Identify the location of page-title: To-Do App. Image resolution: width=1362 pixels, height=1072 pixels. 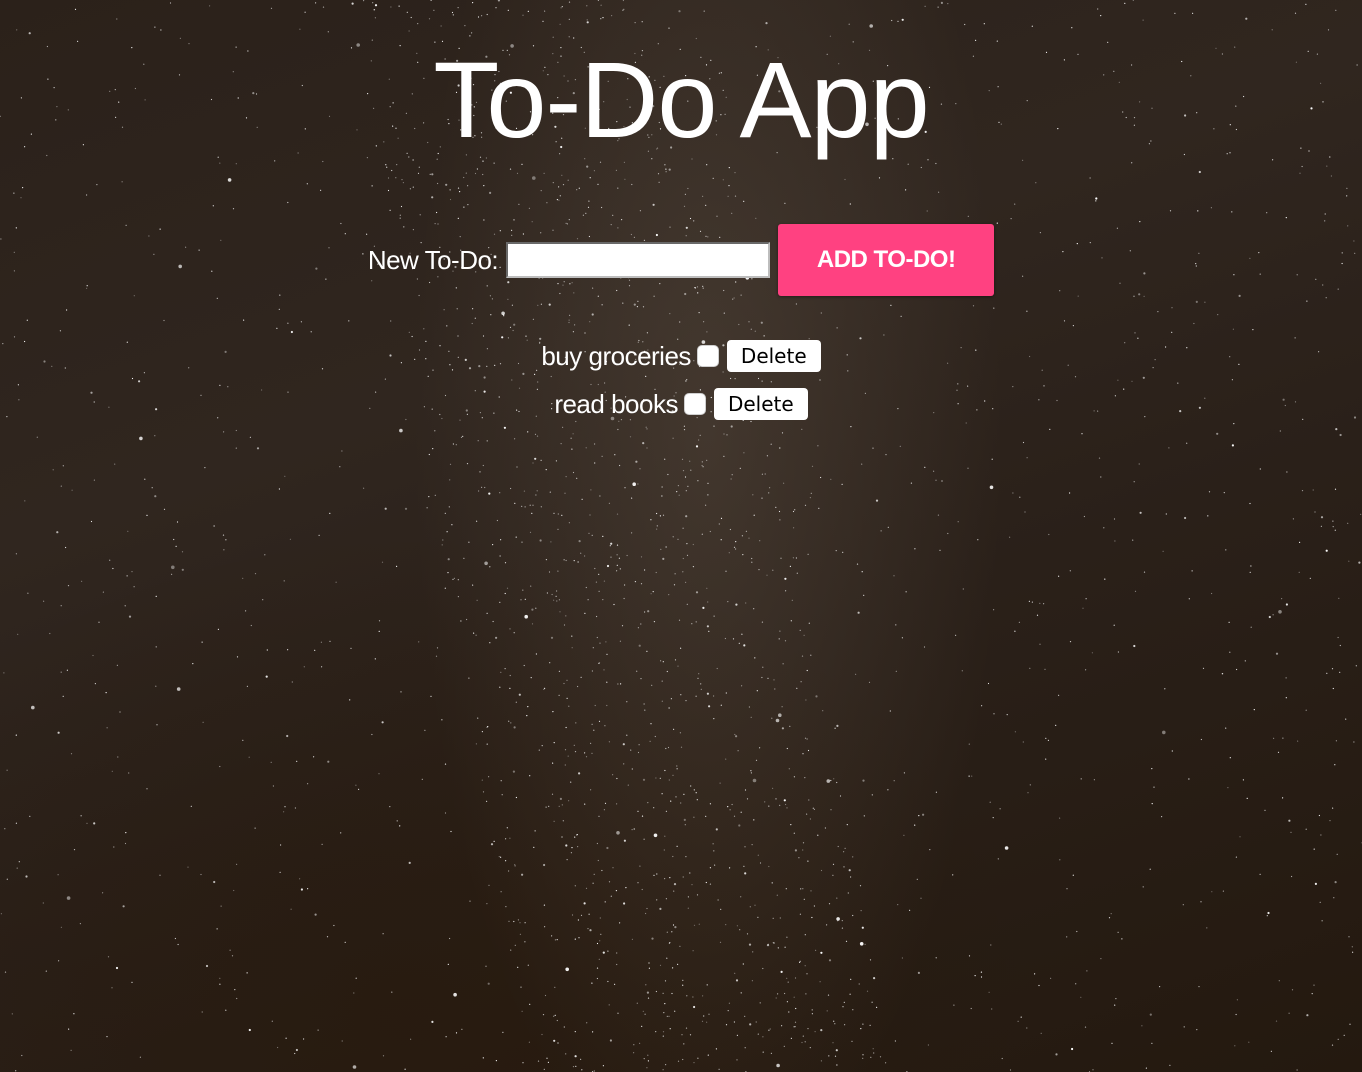
(681, 99).